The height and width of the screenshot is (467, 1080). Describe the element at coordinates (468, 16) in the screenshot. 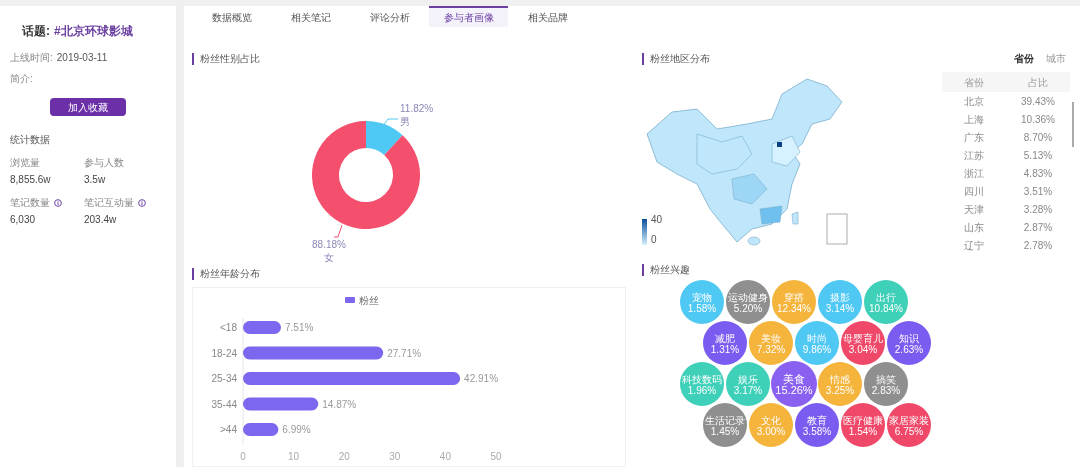

I see `tab: 参与者画像` at that location.